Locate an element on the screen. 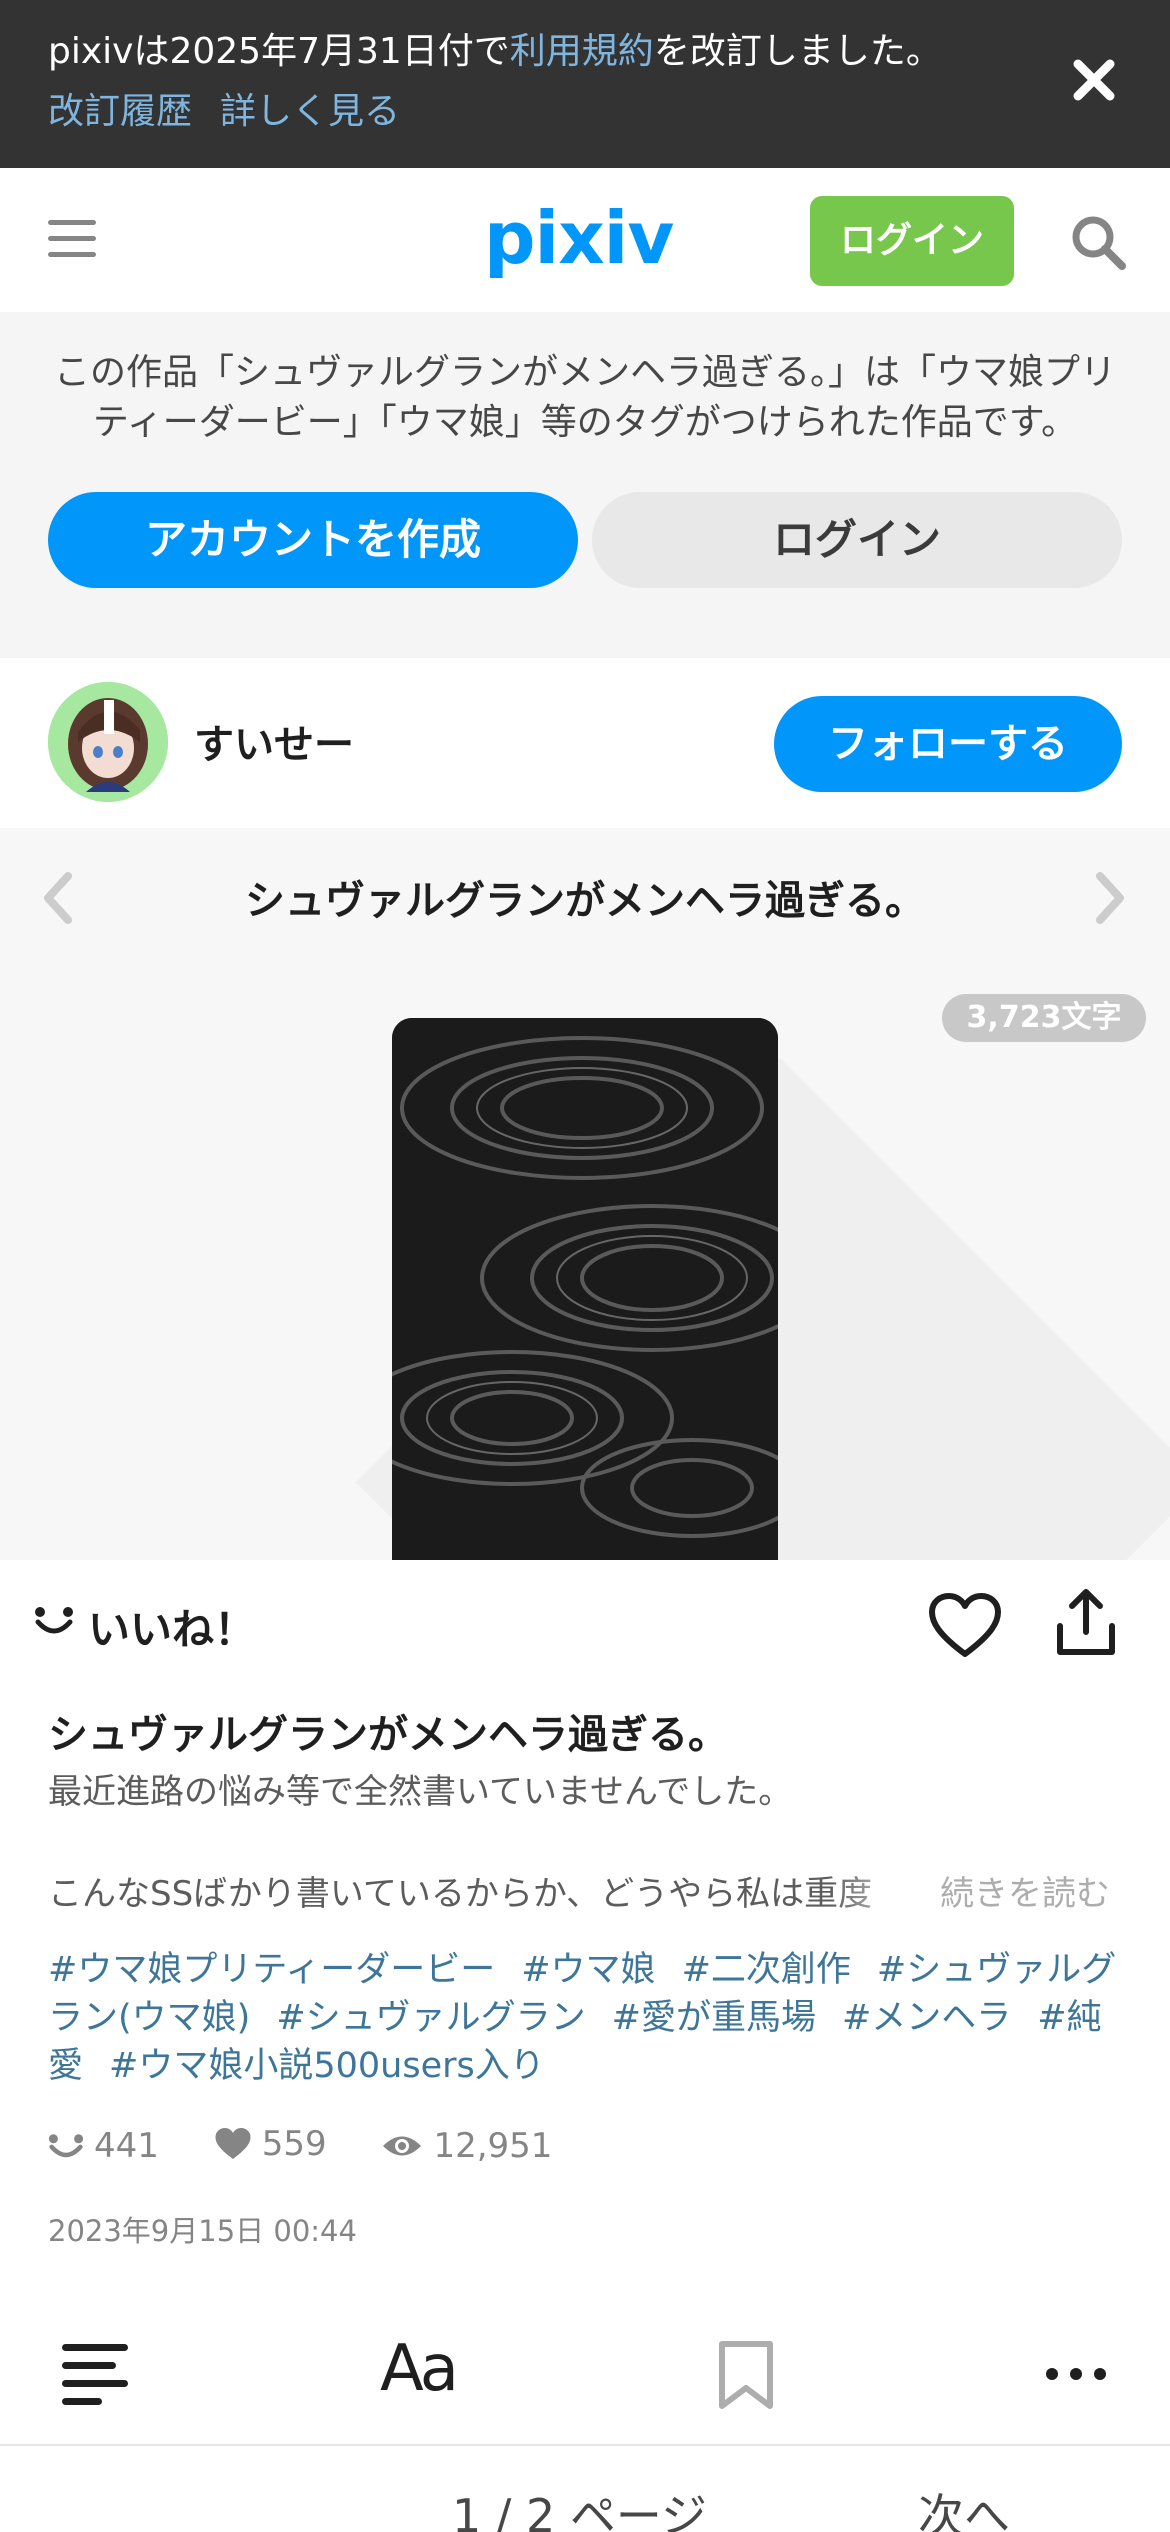 The image size is (1170, 2532). site-header: pixiv ログイン is located at coordinates (585, 240).